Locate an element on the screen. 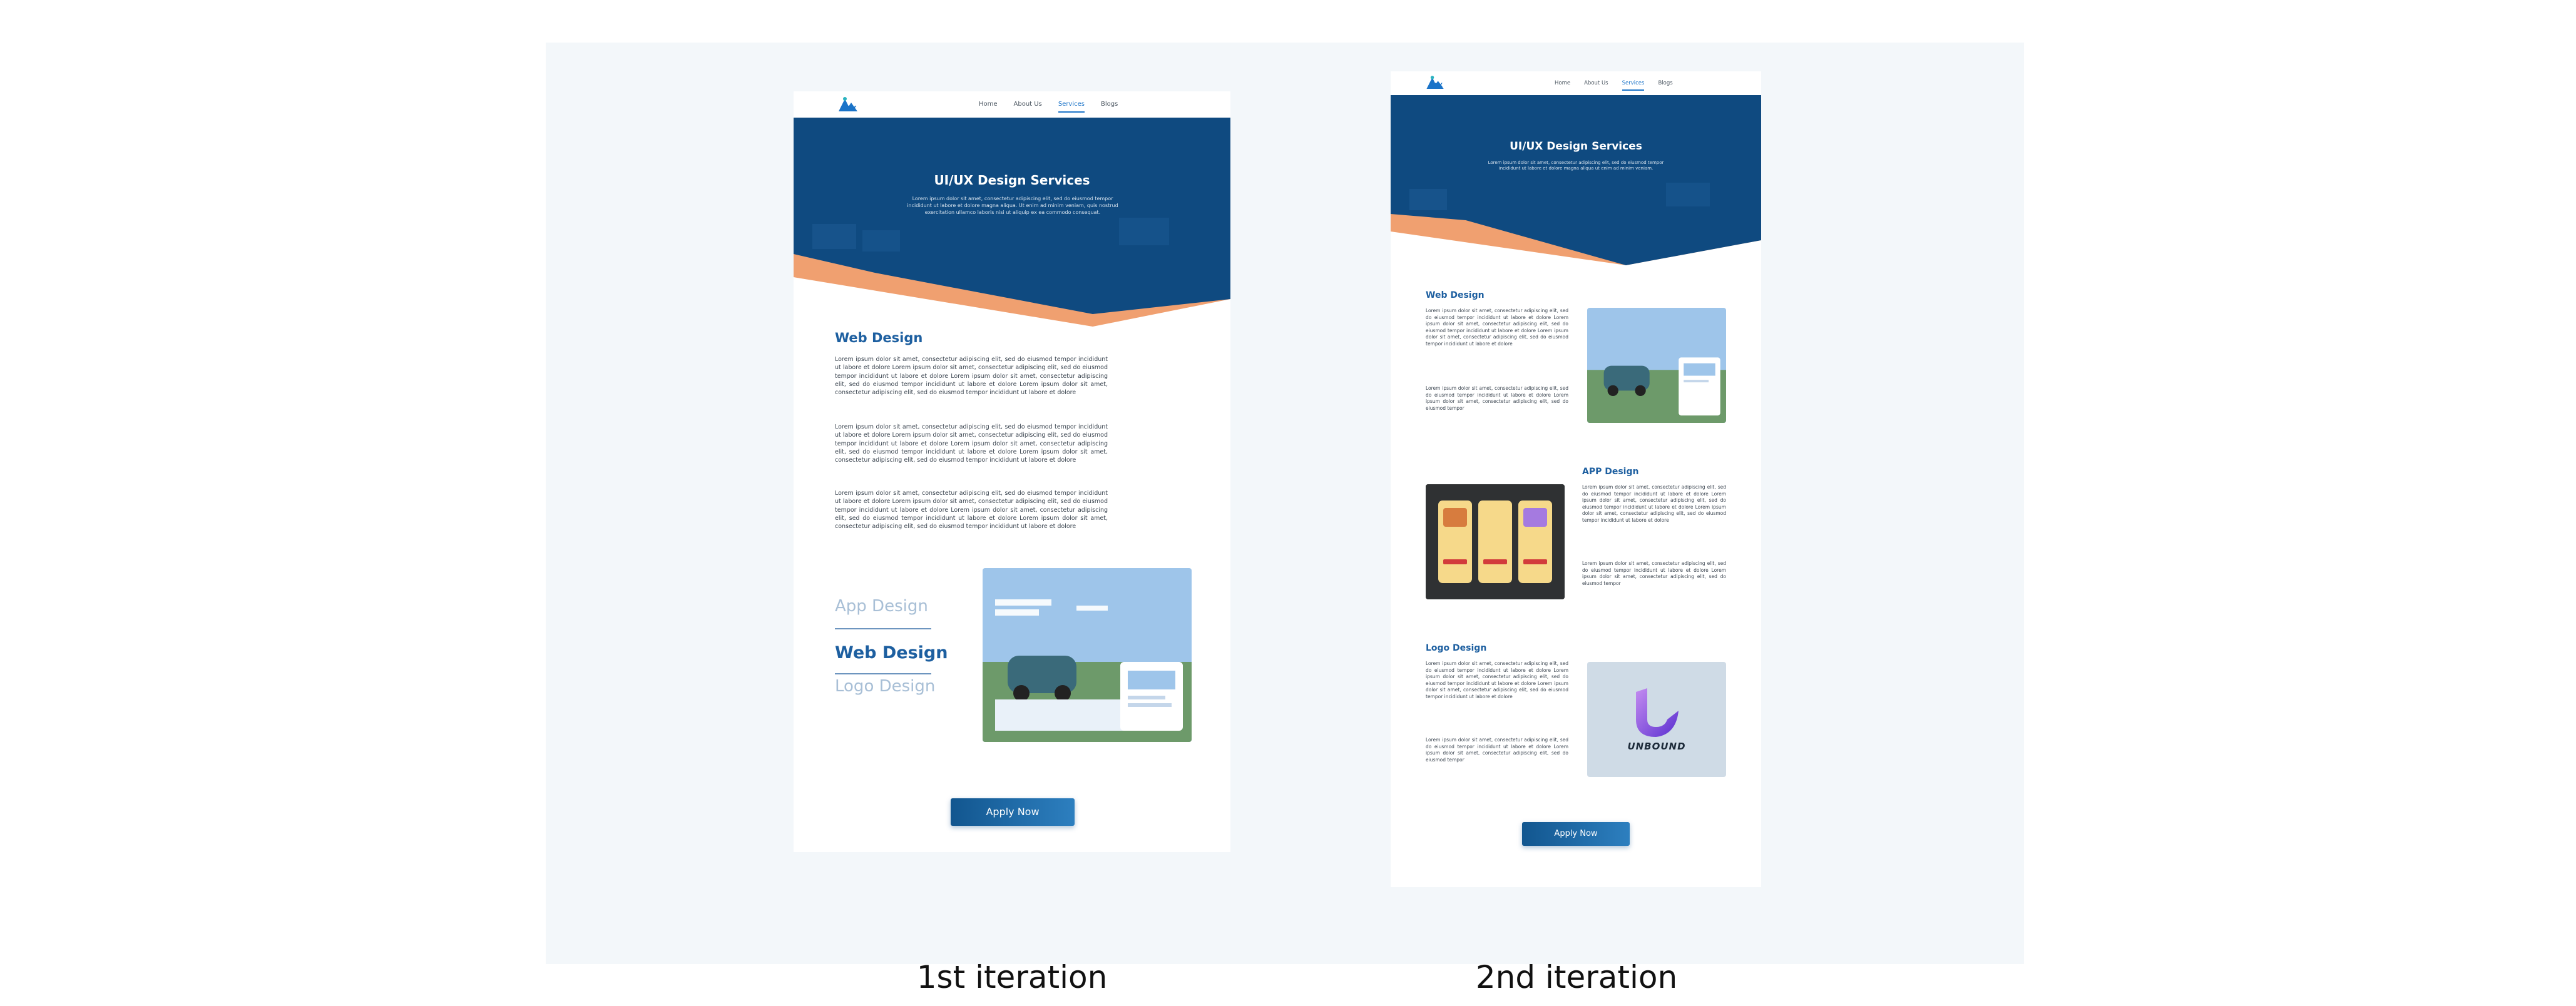 The image size is (2576, 1006). service-app-design: App Design is located at coordinates (882, 606).